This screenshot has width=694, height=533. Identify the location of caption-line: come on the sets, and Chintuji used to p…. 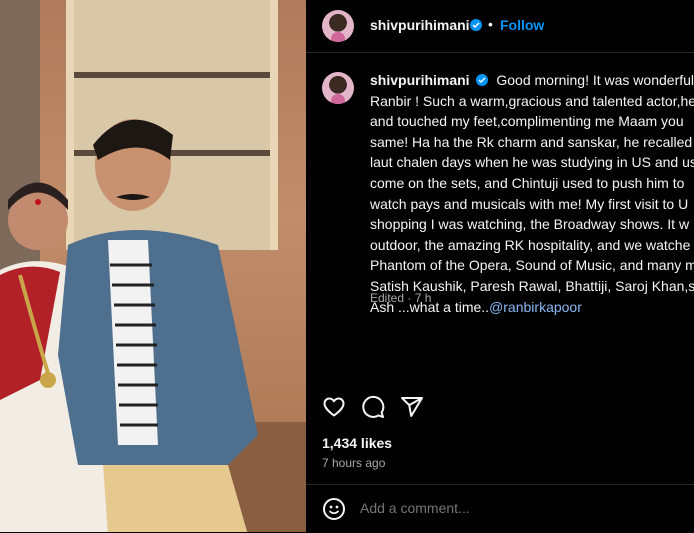
(527, 182).